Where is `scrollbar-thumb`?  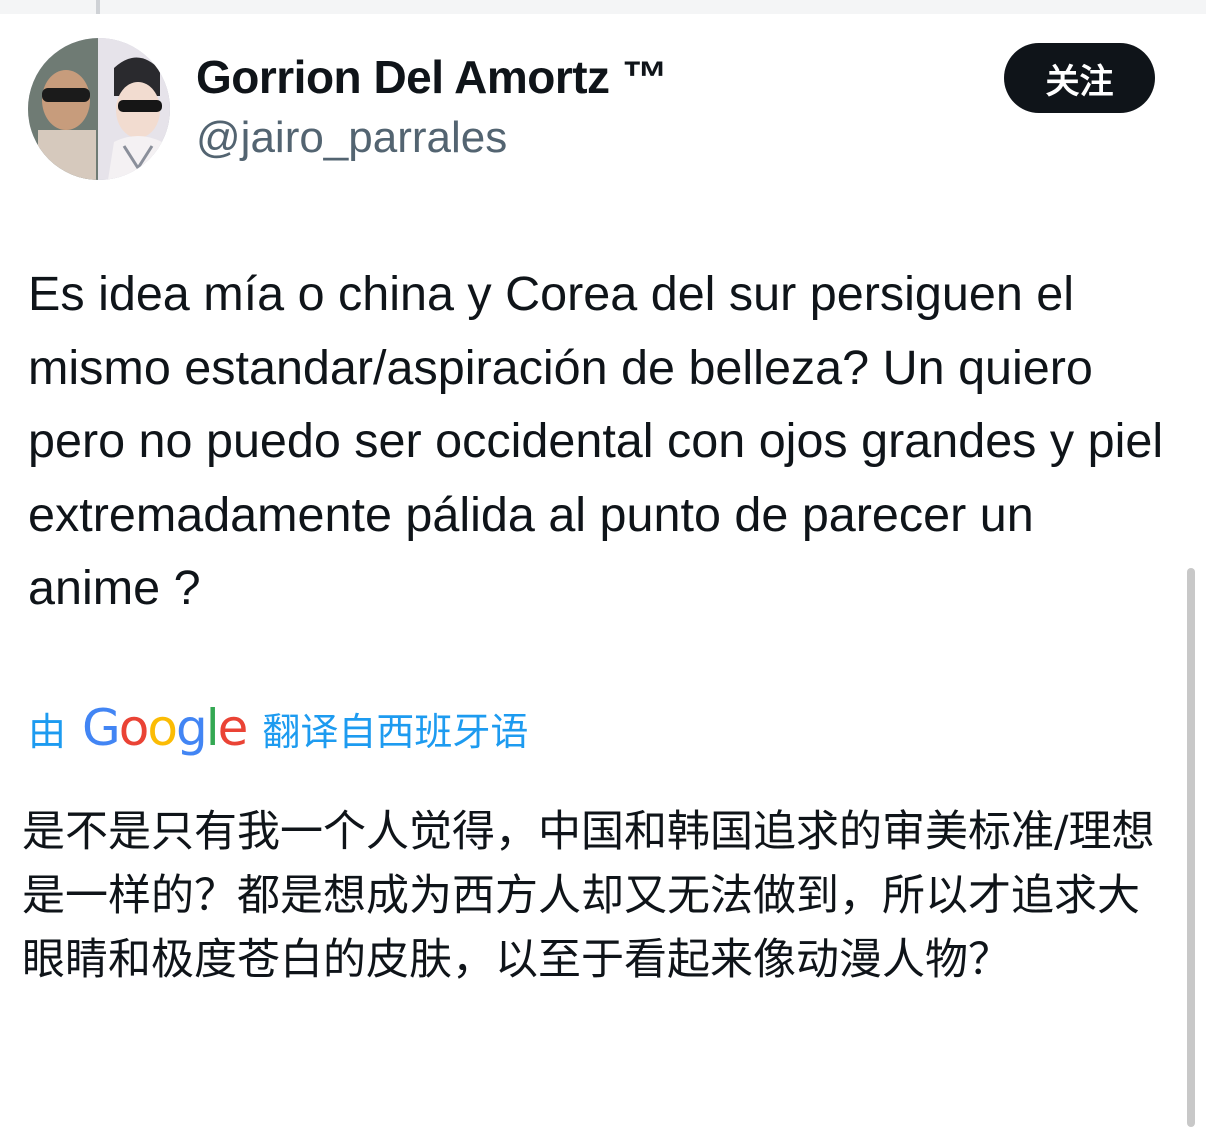 scrollbar-thumb is located at coordinates (1191, 847).